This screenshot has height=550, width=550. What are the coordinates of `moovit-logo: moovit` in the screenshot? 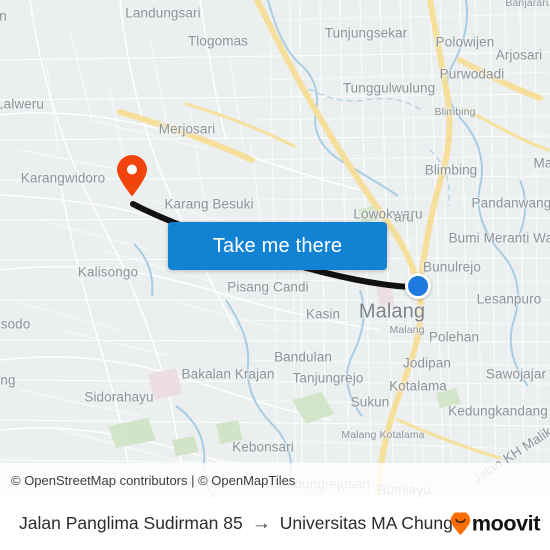 It's located at (495, 523).